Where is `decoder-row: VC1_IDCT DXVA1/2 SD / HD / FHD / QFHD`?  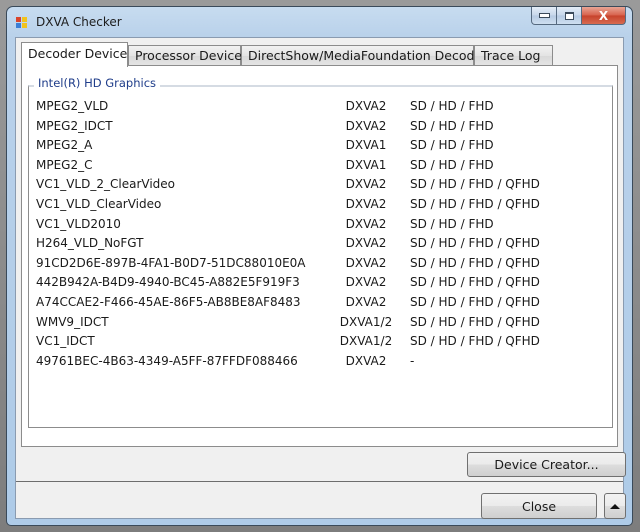 decoder-row: VC1_IDCT DXVA1/2 SD / HD / FHD / QFHD is located at coordinates (321, 342).